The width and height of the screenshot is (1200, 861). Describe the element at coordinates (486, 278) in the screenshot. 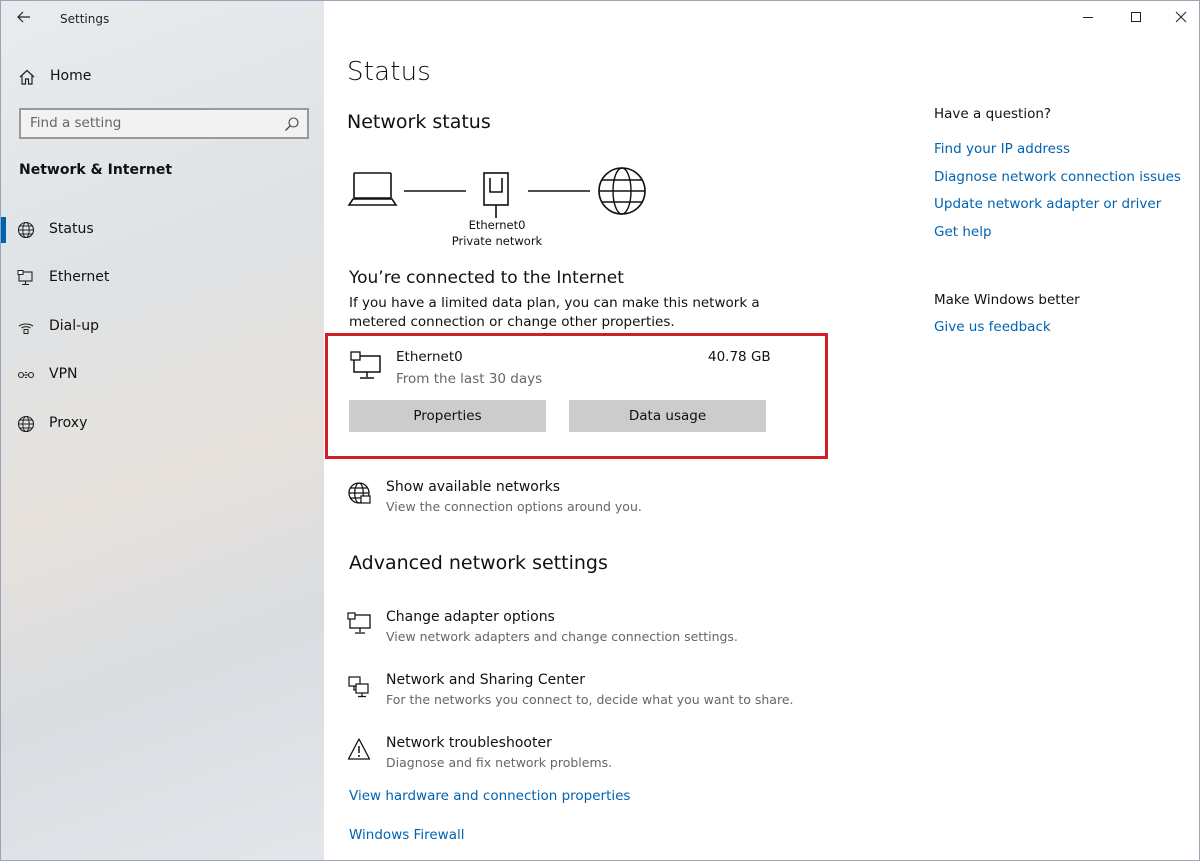

I see `connected-heading: You’re connected to the Internet` at that location.